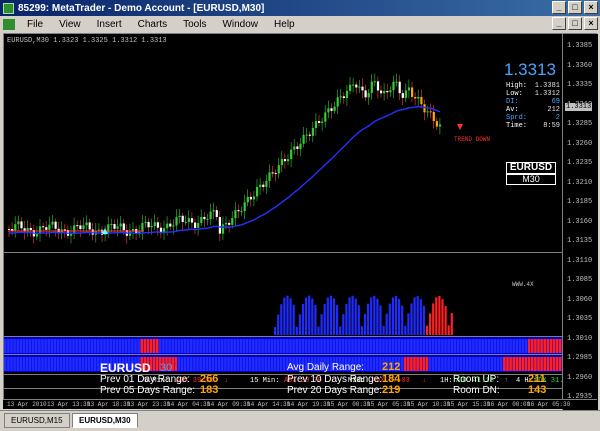 The width and height of the screenshot is (600, 431). What do you see at coordinates (70, 24) in the screenshot?
I see `menu-view: View` at bounding box center [70, 24].